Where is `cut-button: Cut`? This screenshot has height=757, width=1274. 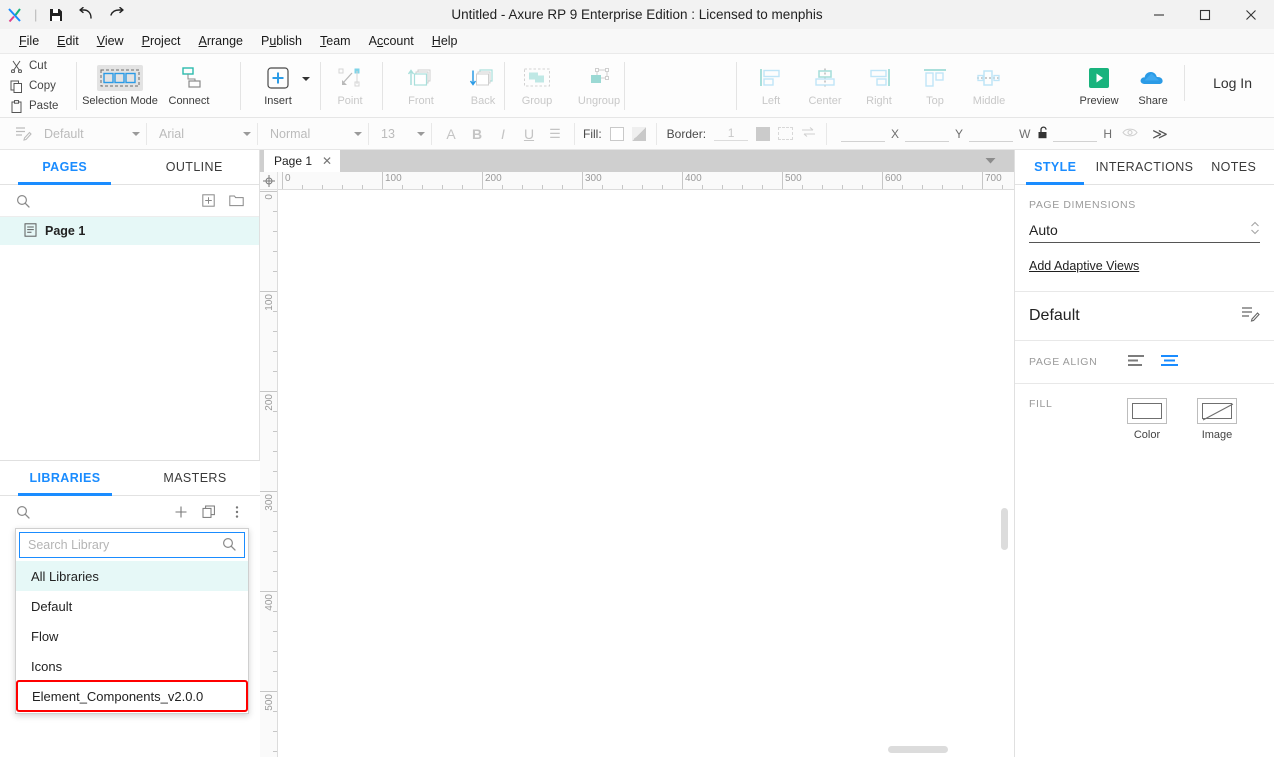
cut-button: Cut is located at coordinates (39, 66).